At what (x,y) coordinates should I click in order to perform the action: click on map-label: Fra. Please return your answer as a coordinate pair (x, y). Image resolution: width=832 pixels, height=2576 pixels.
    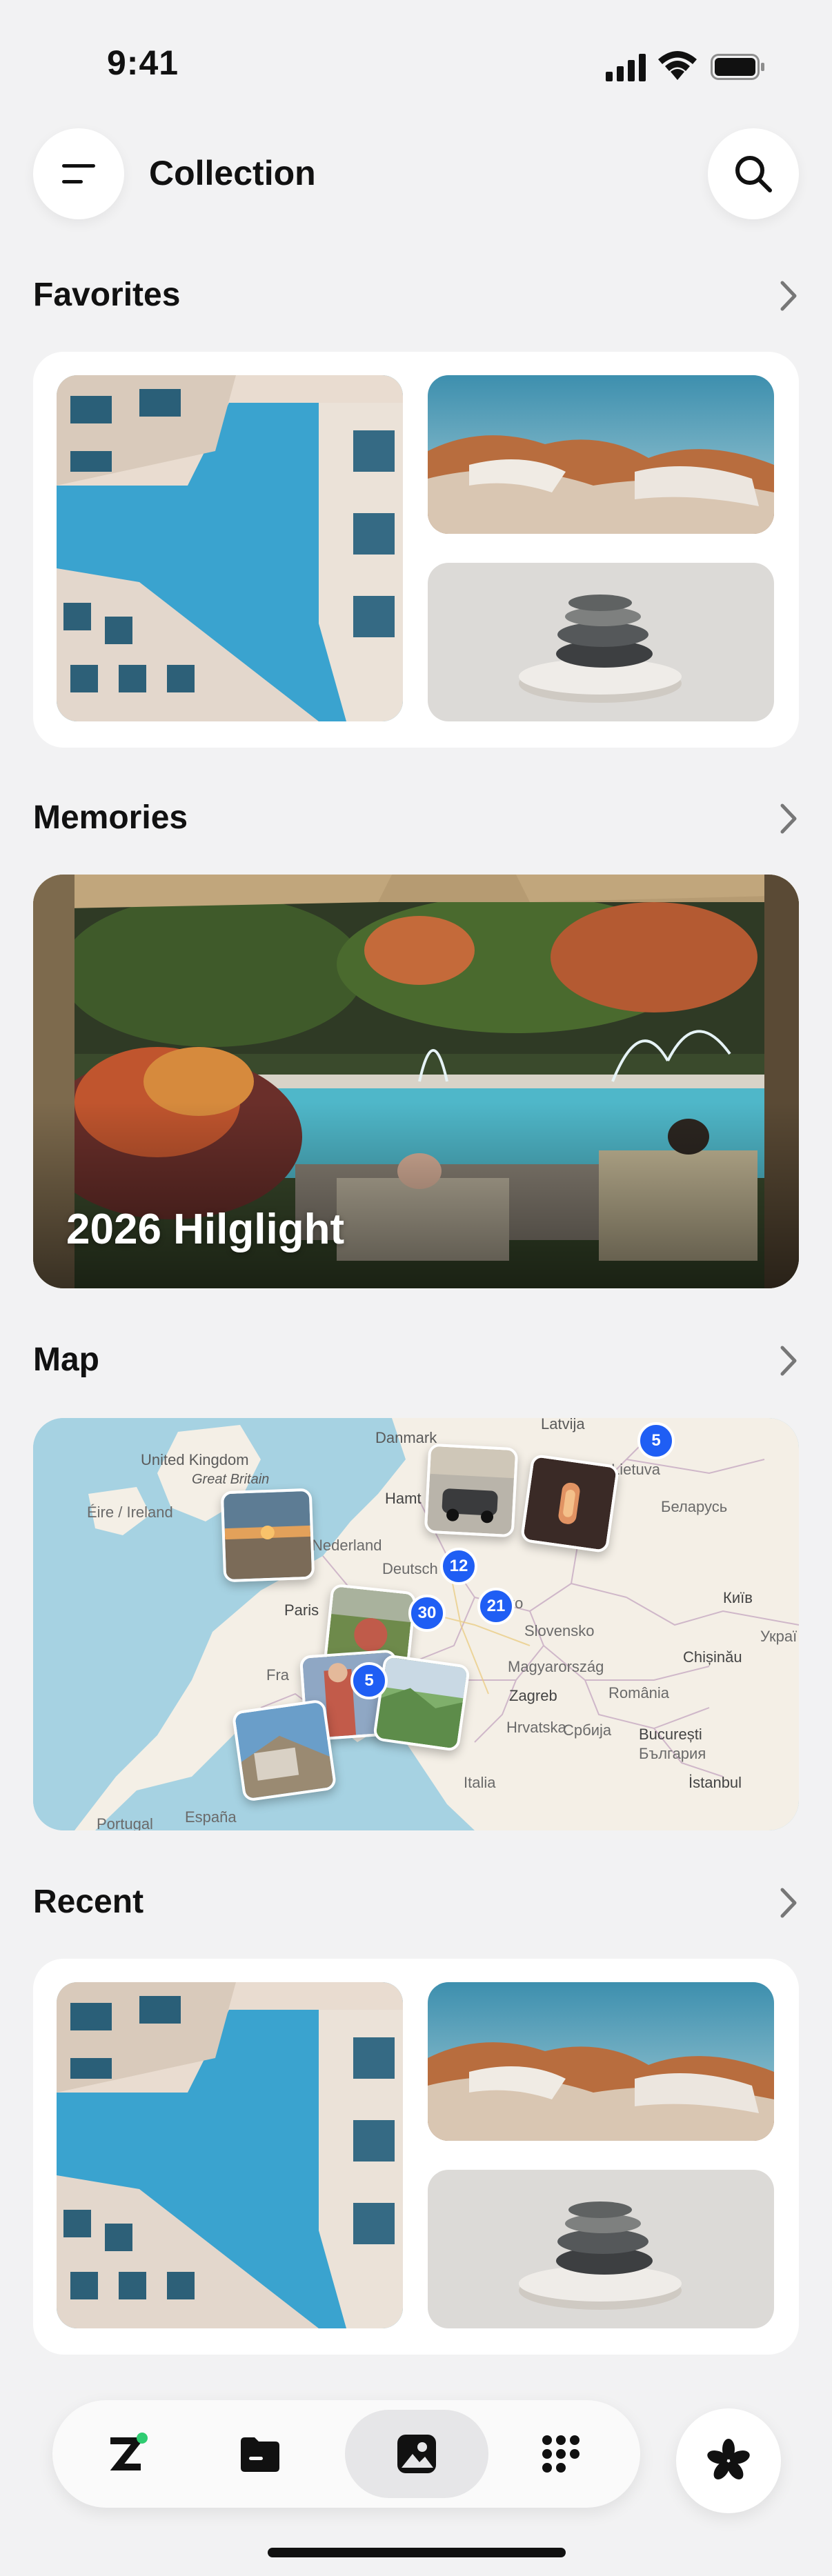
    Looking at the image, I should click on (277, 1675).